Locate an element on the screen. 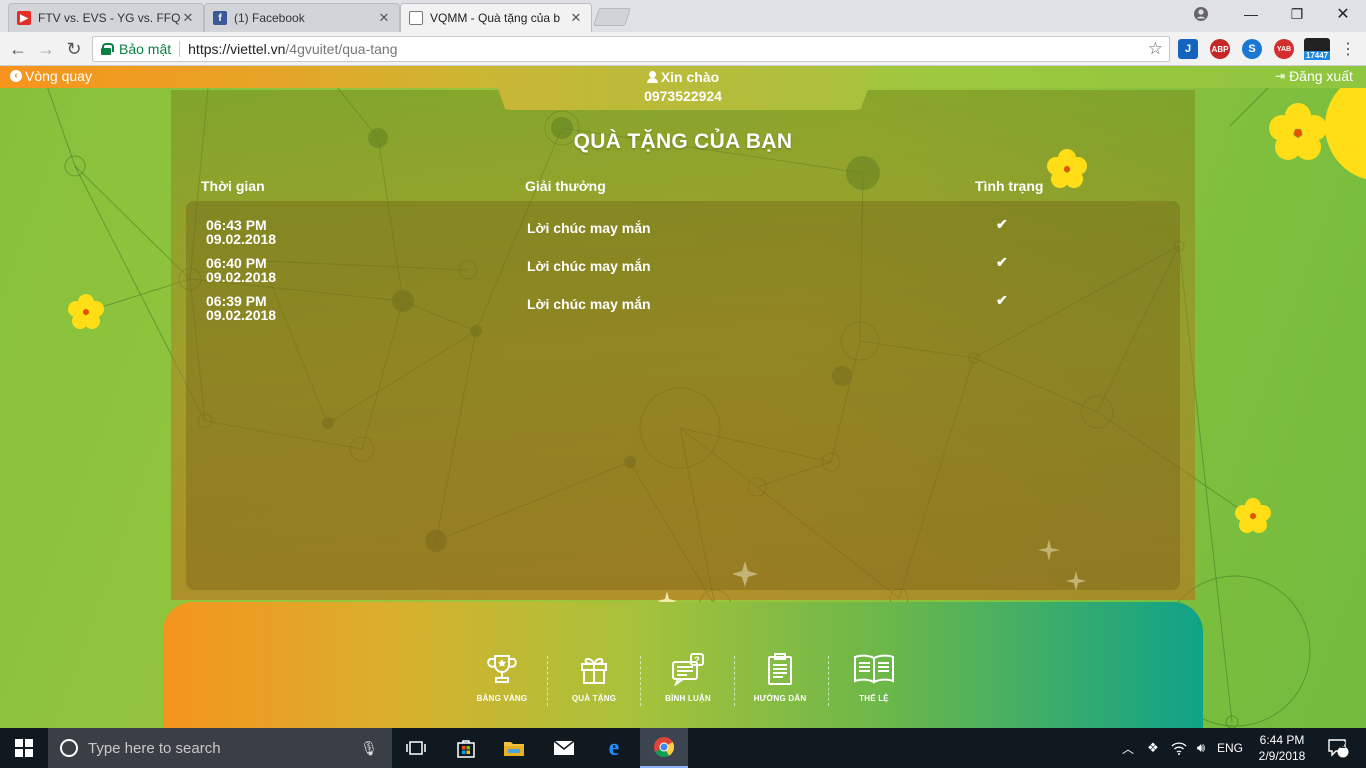  tab-title: VQMM - Quà tặng của b is located at coordinates (495, 18).